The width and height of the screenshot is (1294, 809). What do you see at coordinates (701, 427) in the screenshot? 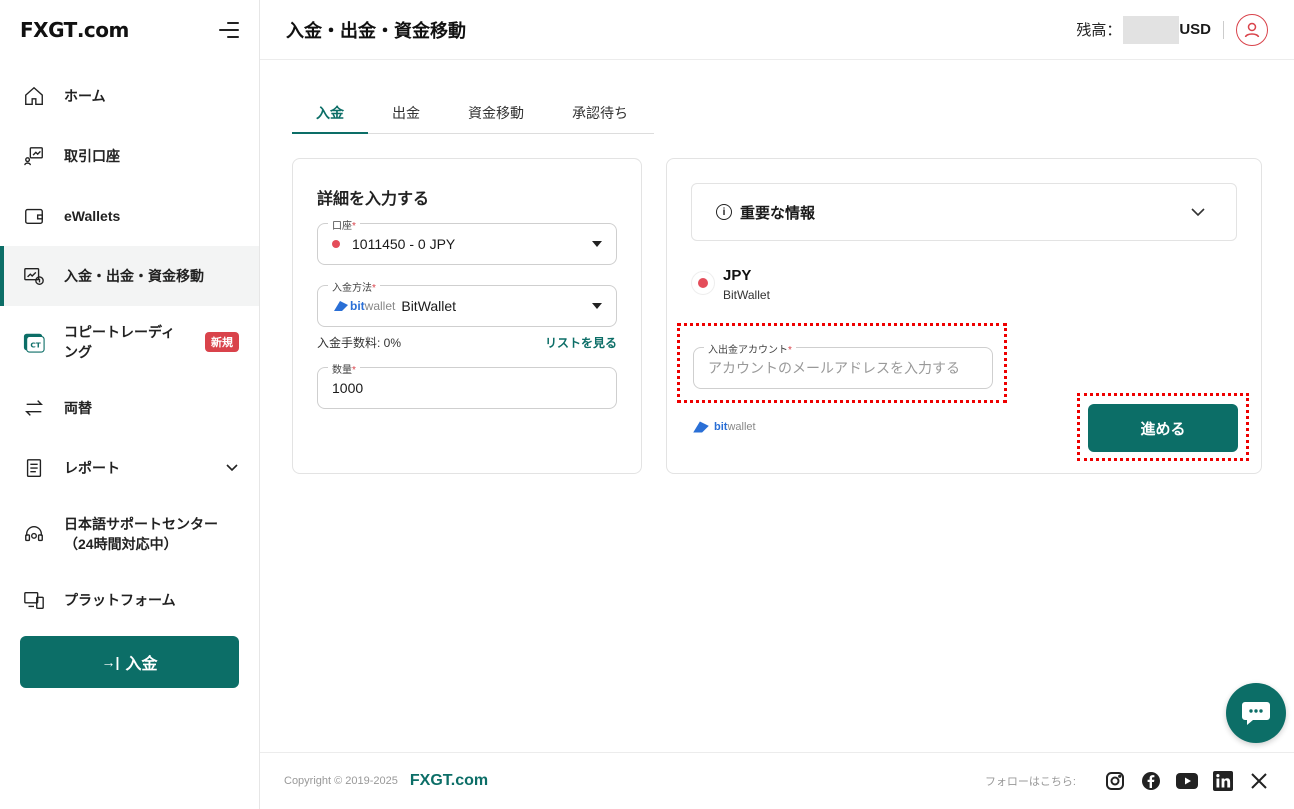
I see `bitwallet-logo-icon` at bounding box center [701, 427].